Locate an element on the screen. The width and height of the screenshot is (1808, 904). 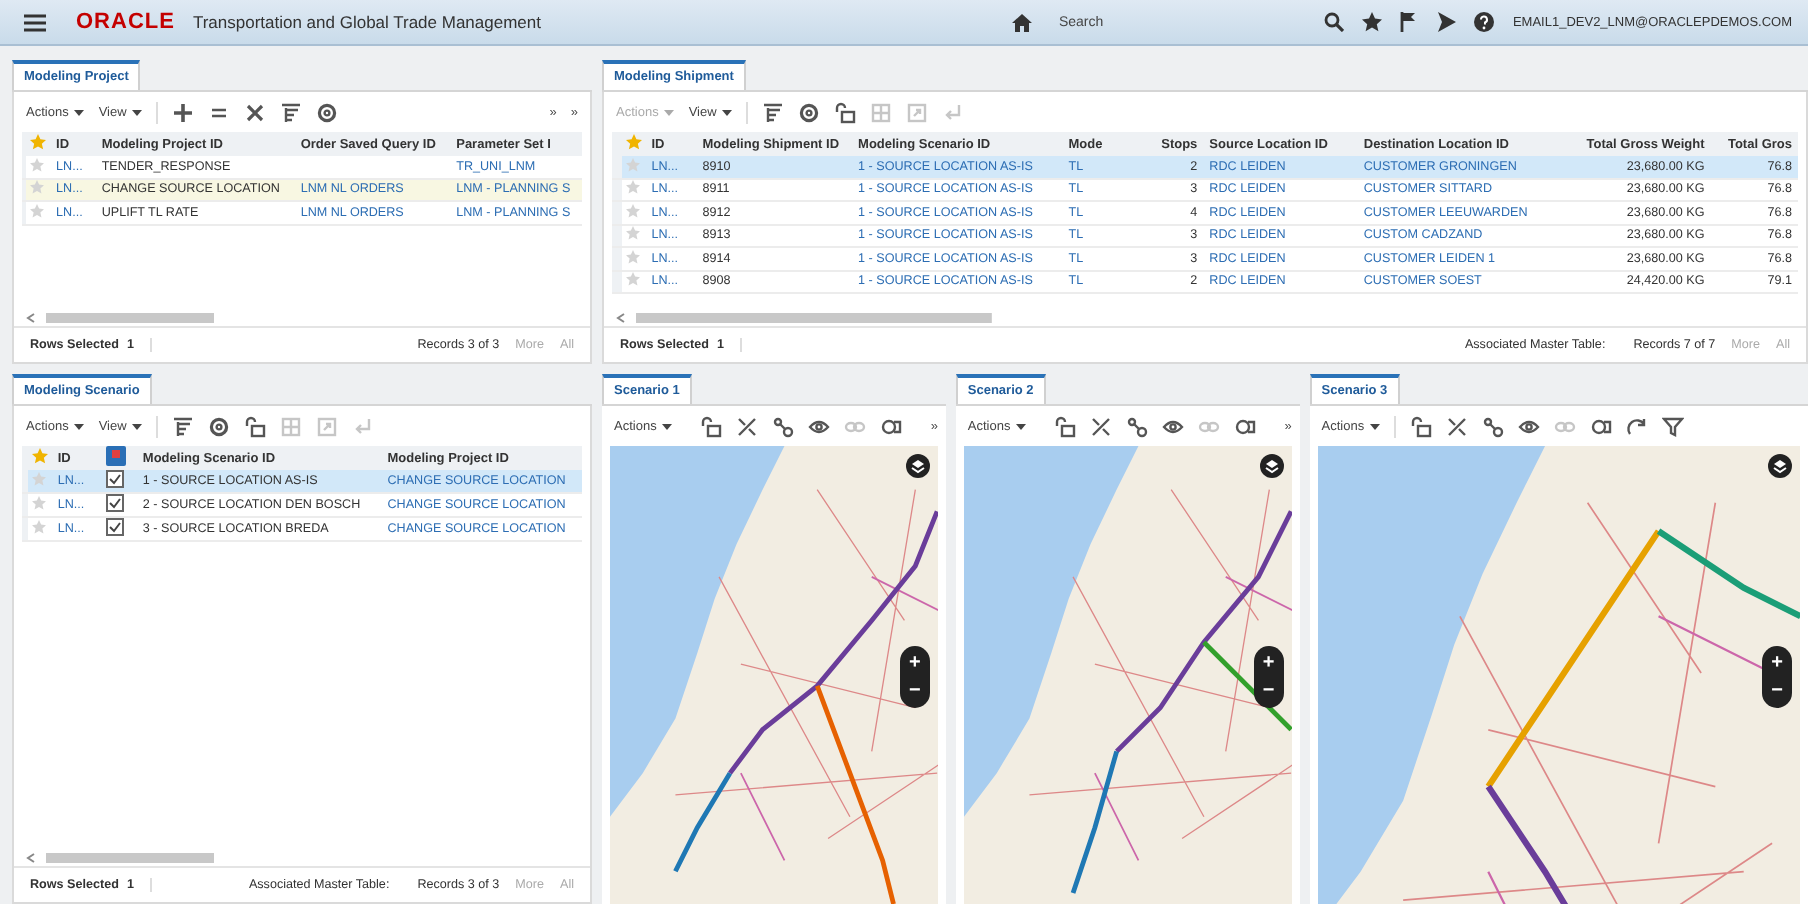
send-icon is located at coordinates (1446, 22).